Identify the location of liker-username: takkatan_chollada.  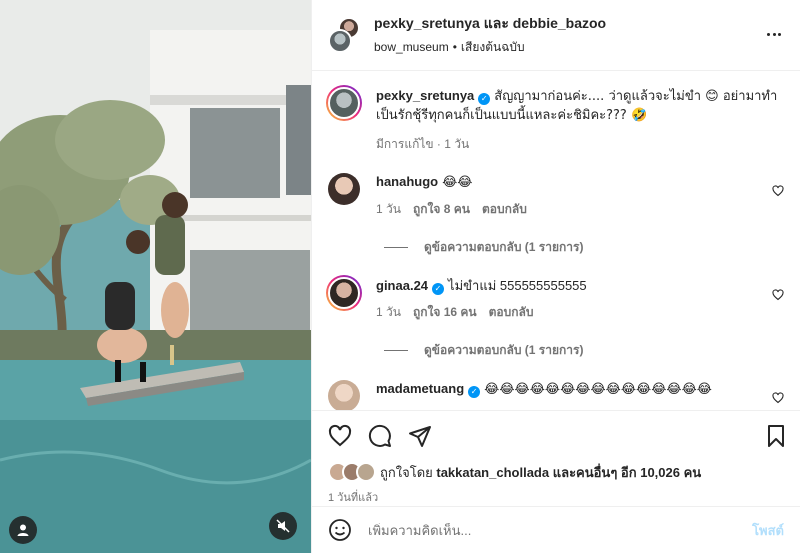
(492, 472).